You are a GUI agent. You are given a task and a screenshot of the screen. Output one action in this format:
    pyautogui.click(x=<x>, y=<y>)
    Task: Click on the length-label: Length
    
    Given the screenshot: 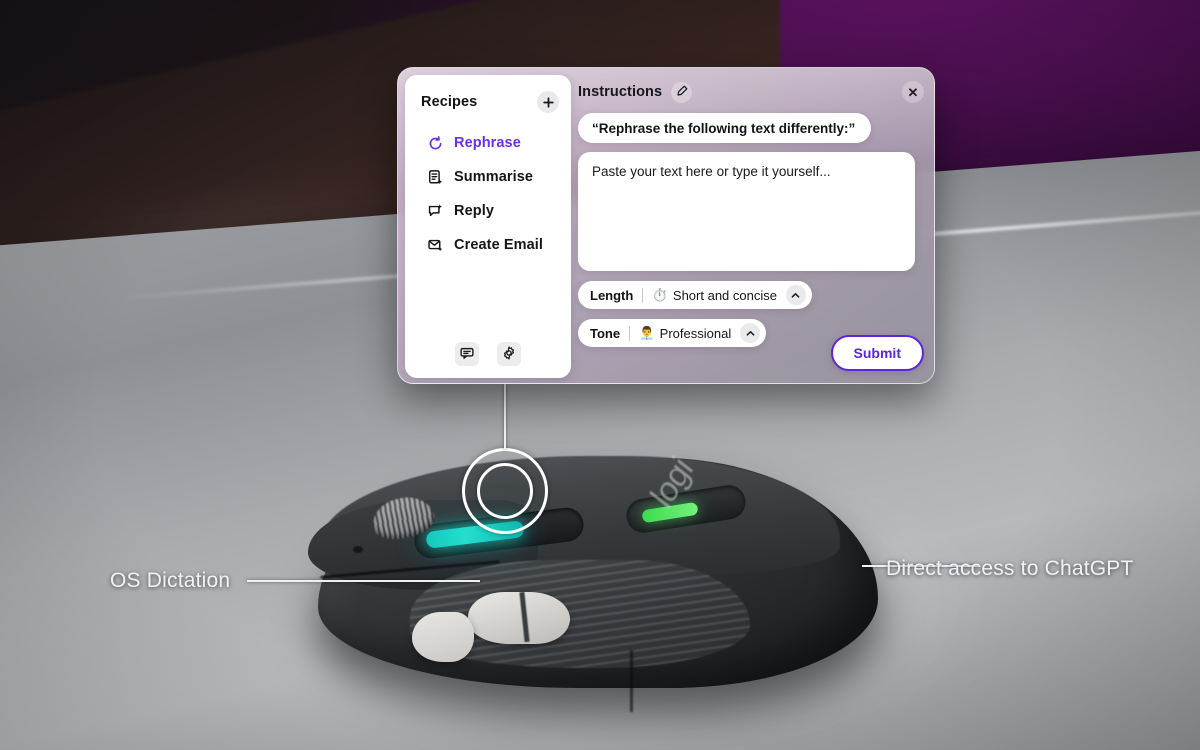 What is the action you would take?
    pyautogui.click(x=612, y=295)
    